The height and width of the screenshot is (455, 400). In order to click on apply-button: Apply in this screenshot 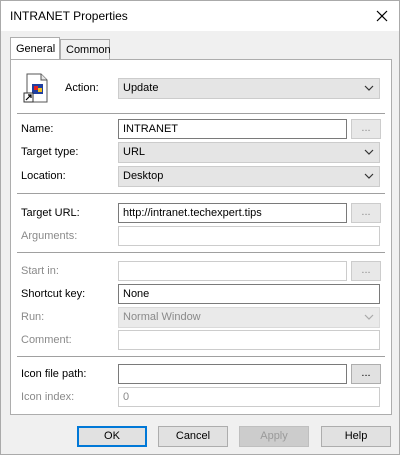, I will do `click(274, 436)`.